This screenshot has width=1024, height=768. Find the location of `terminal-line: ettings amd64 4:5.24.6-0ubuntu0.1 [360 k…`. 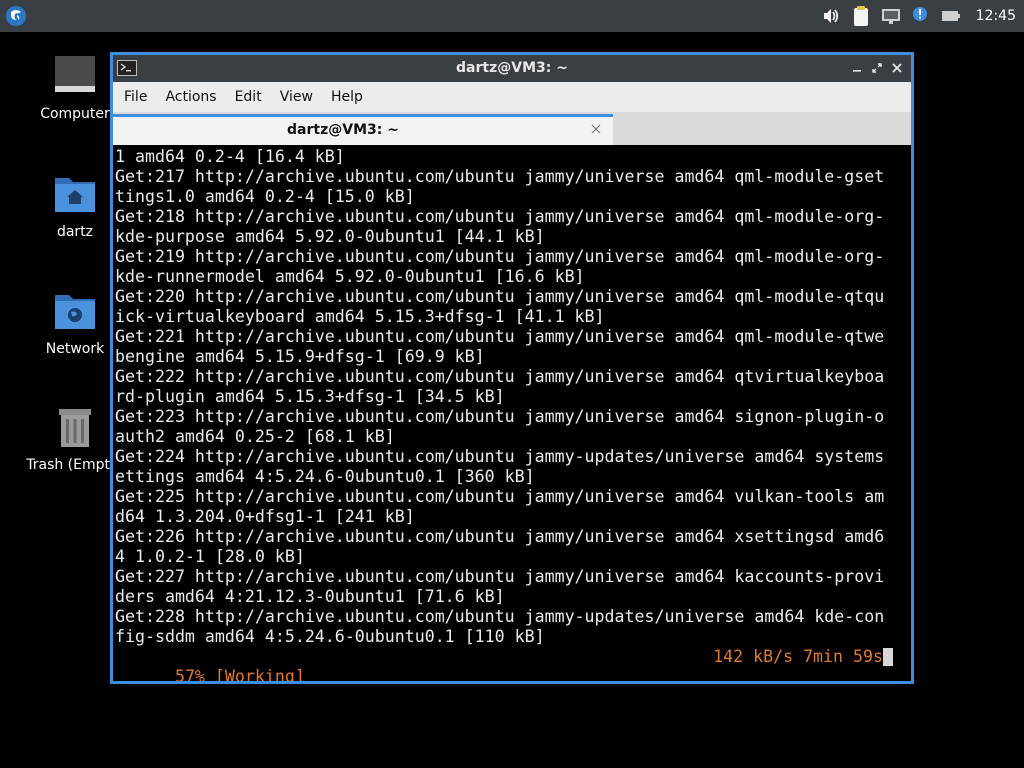

terminal-line: ettings amd64 4:5.24.6-0ubuntu0.1 [360 k… is located at coordinates (325, 476).